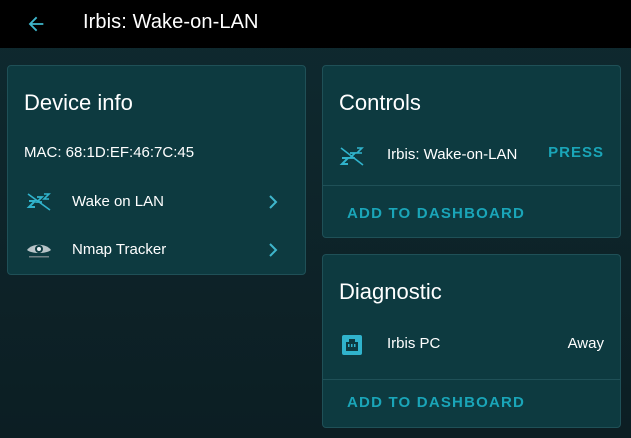 The width and height of the screenshot is (631, 438). Describe the element at coordinates (171, 22) in the screenshot. I see `page-title: Irbis: Wake-on-LAN` at that location.